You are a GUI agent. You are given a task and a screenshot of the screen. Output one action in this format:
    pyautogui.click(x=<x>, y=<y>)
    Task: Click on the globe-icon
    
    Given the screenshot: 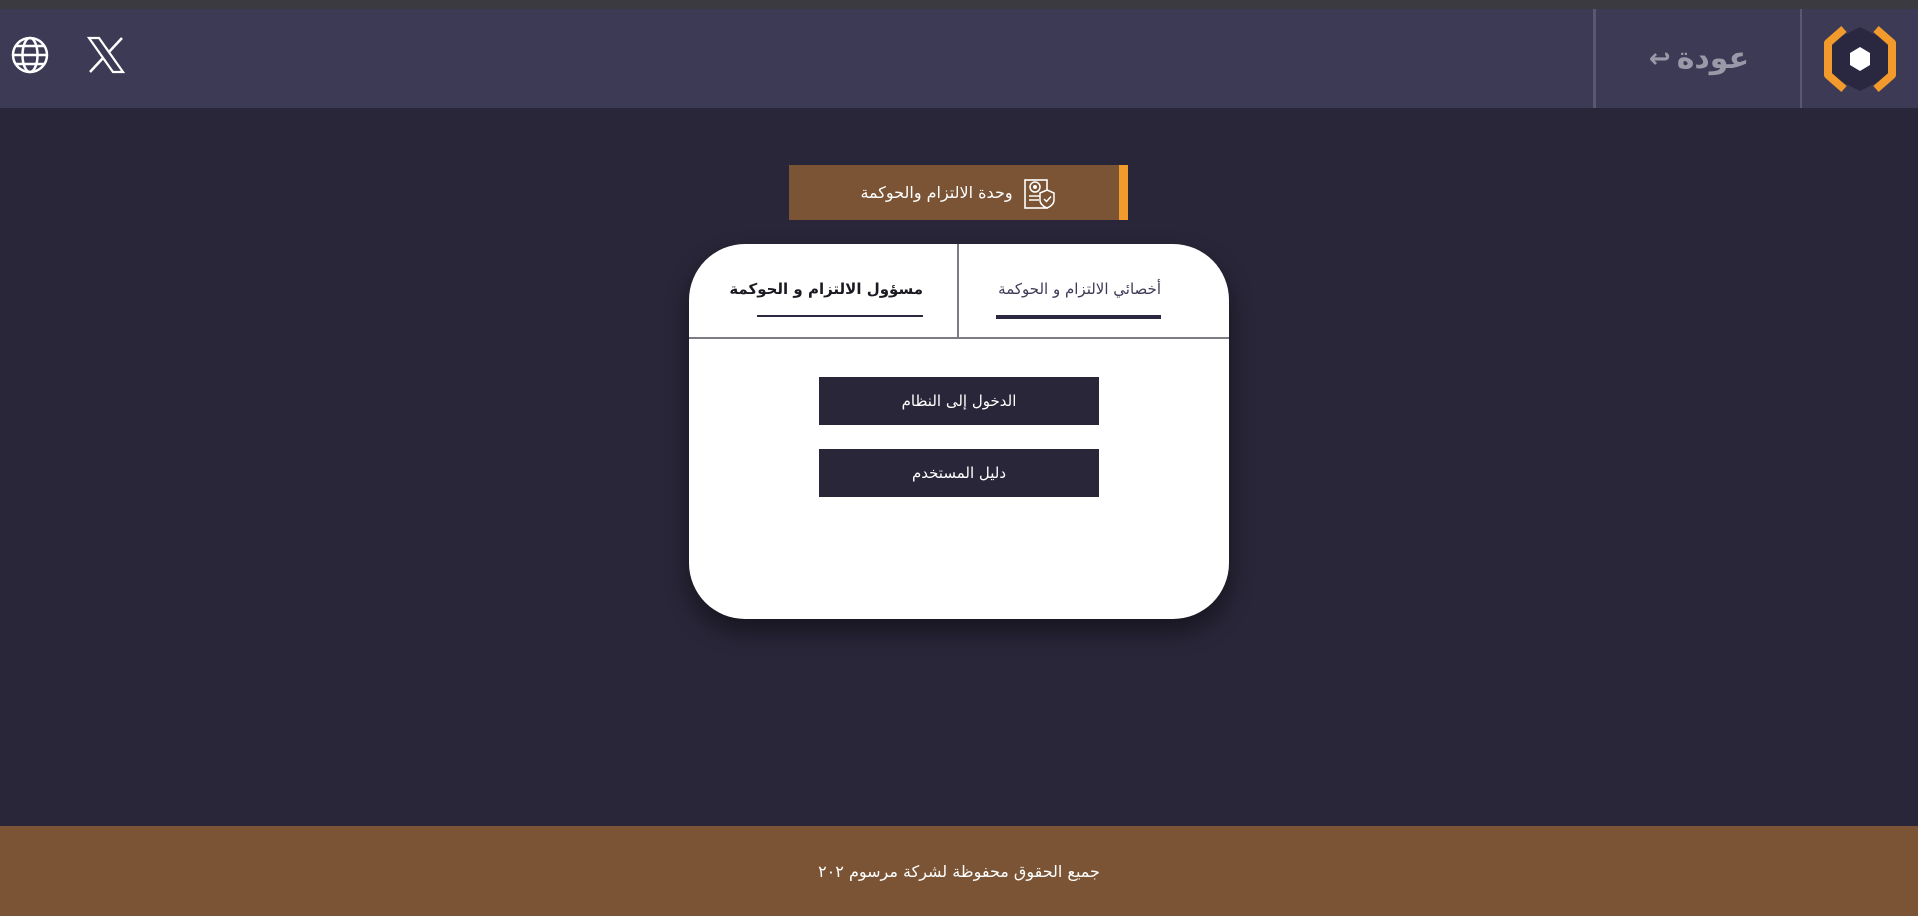 What is the action you would take?
    pyautogui.click(x=30, y=55)
    